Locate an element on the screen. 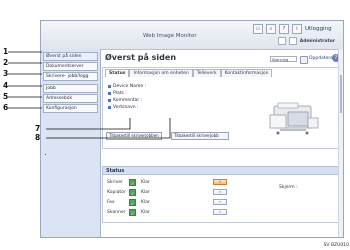 This screenshot has height=250, width=350. refresh-link: Oppdatere is located at coordinates (321, 58).